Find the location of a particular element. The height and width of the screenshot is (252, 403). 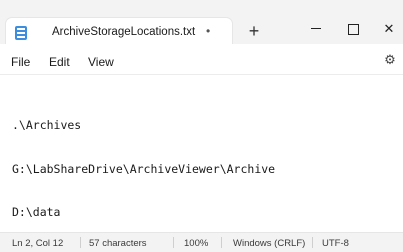

menu-file: File is located at coordinates (20, 62).